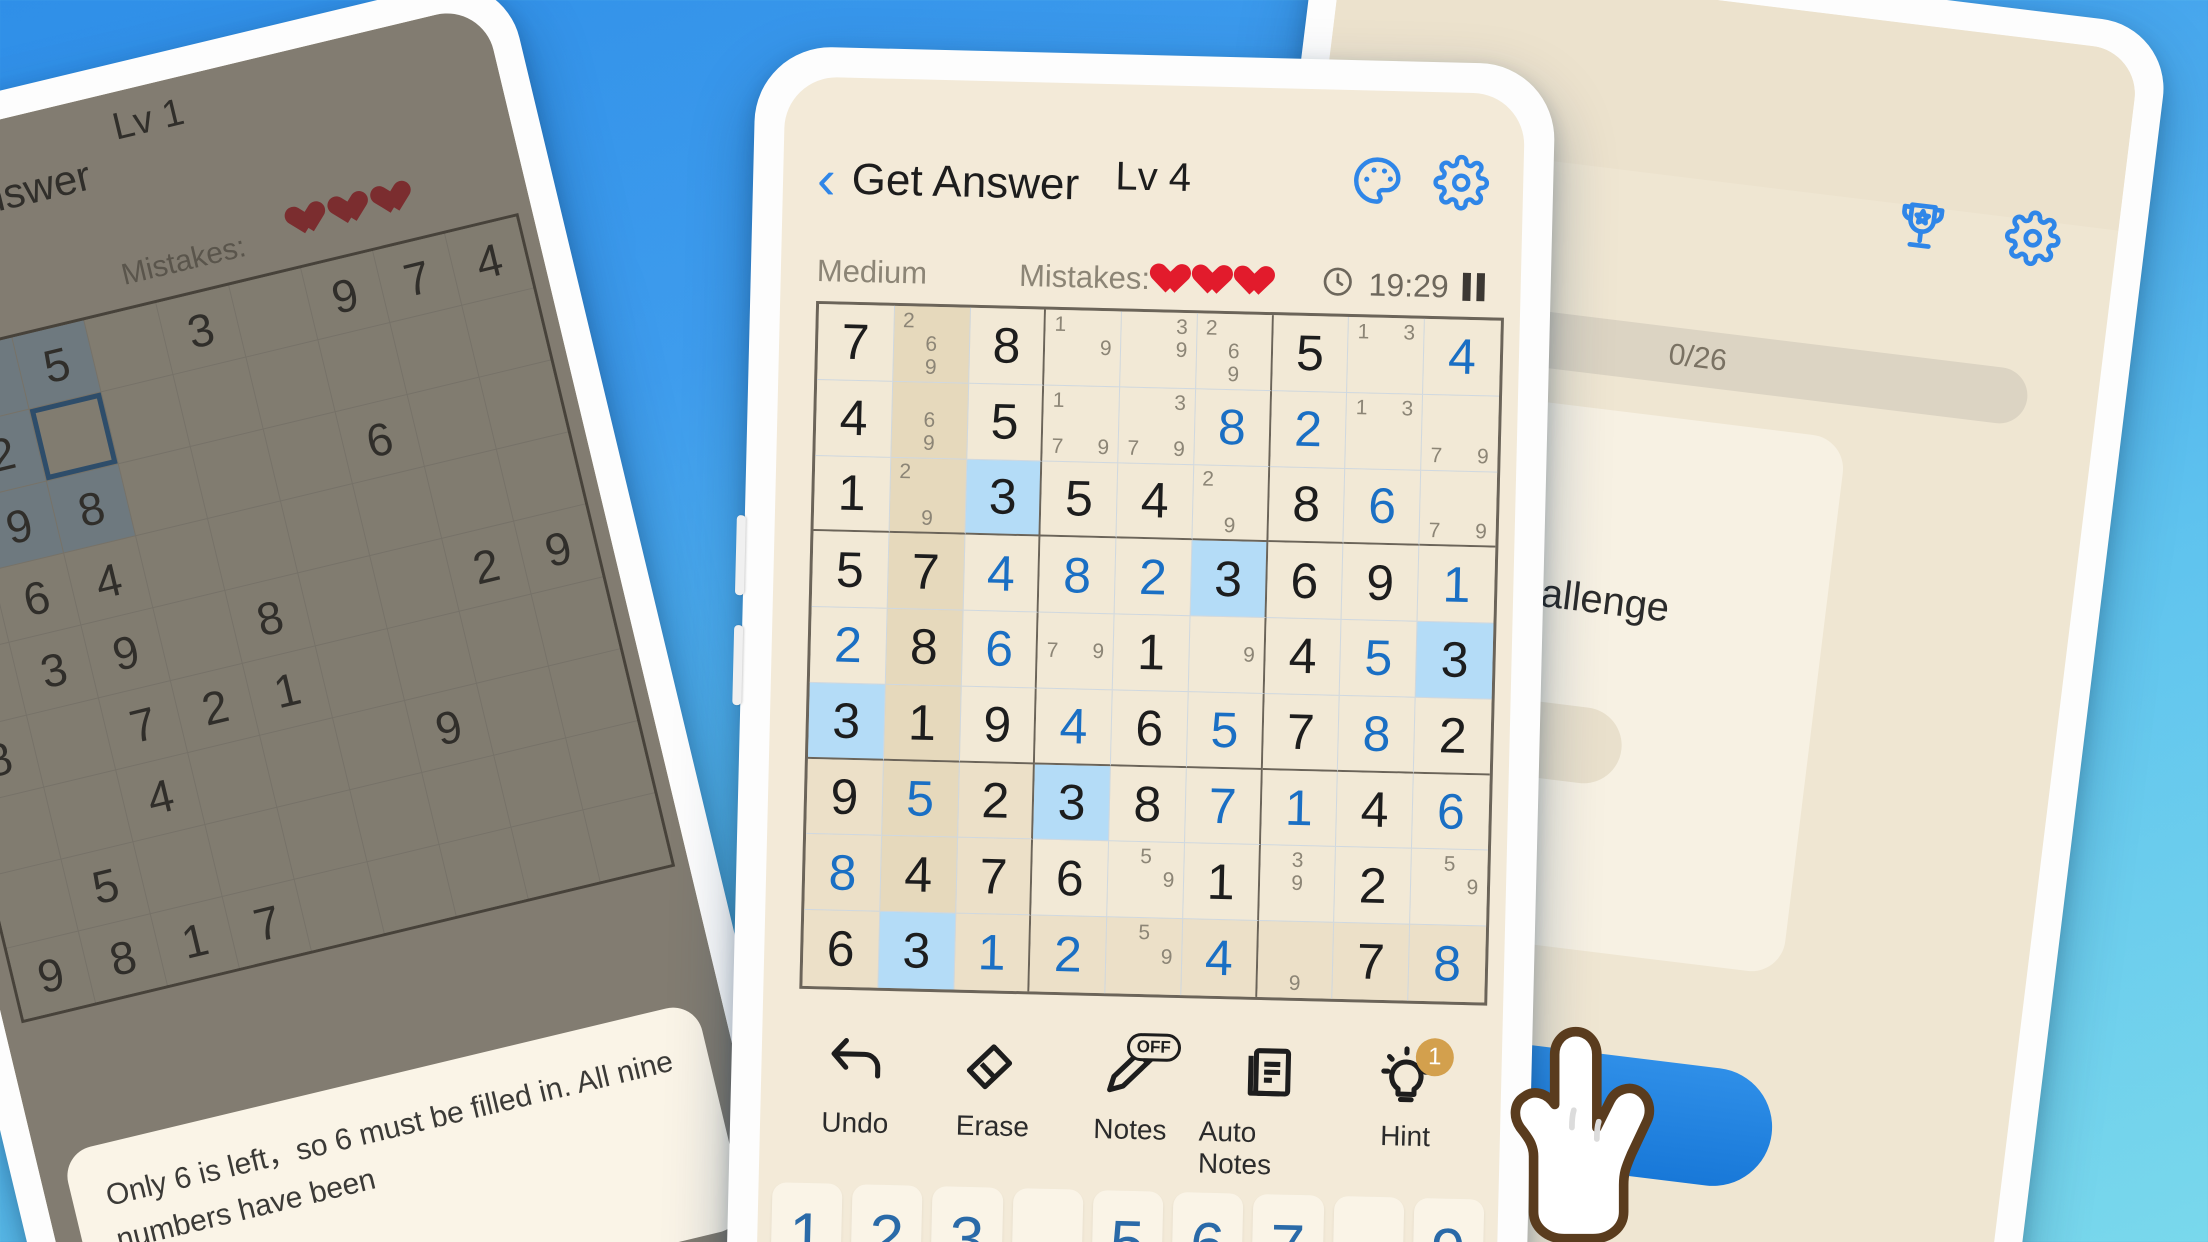 The image size is (2208, 1242). I want to click on sudoku-cell: 69, so click(930, 420).